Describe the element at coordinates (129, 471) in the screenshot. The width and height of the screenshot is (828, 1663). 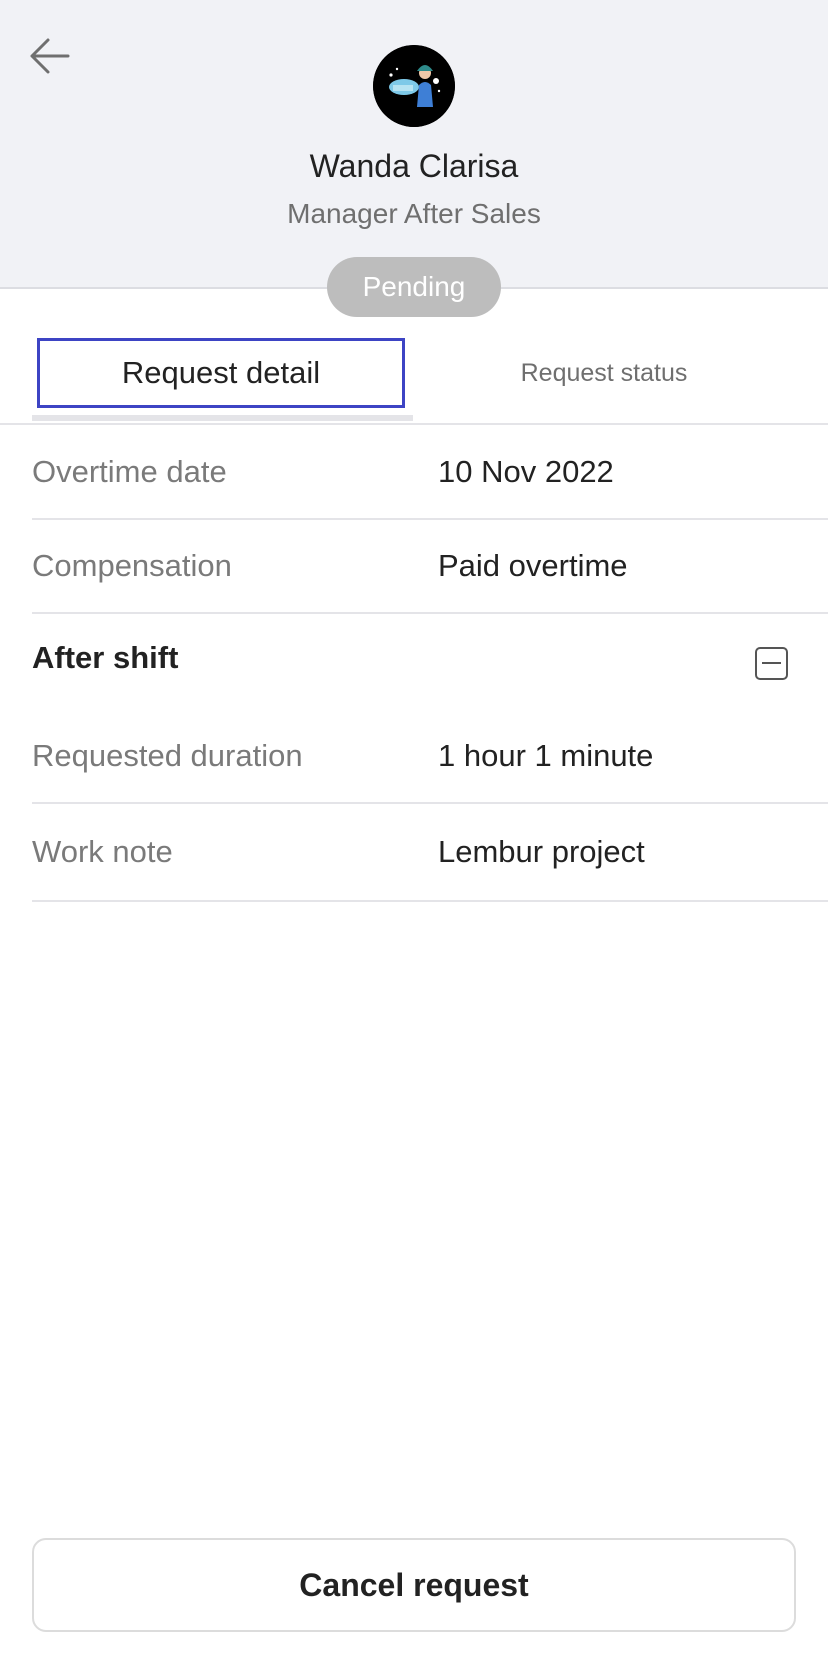
I see `overtime-date-label: Overtime date` at that location.